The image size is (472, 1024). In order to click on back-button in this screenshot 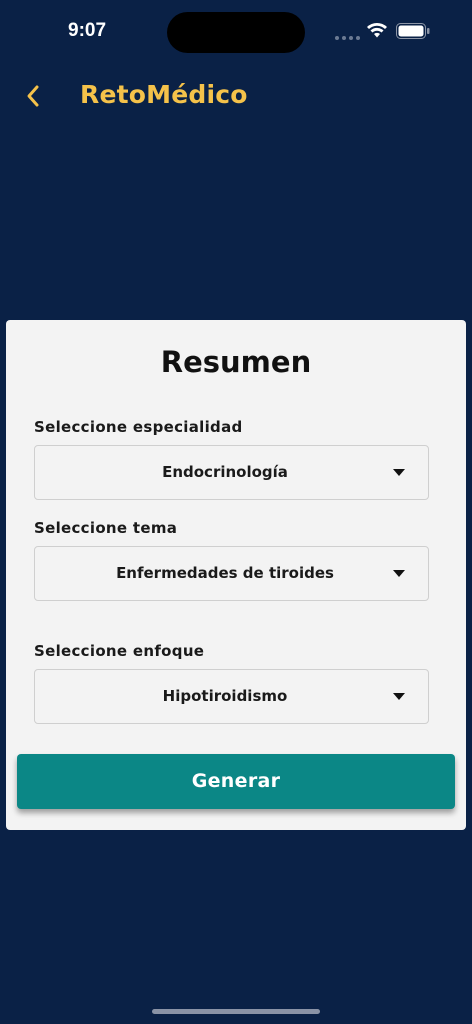, I will do `click(33, 96)`.